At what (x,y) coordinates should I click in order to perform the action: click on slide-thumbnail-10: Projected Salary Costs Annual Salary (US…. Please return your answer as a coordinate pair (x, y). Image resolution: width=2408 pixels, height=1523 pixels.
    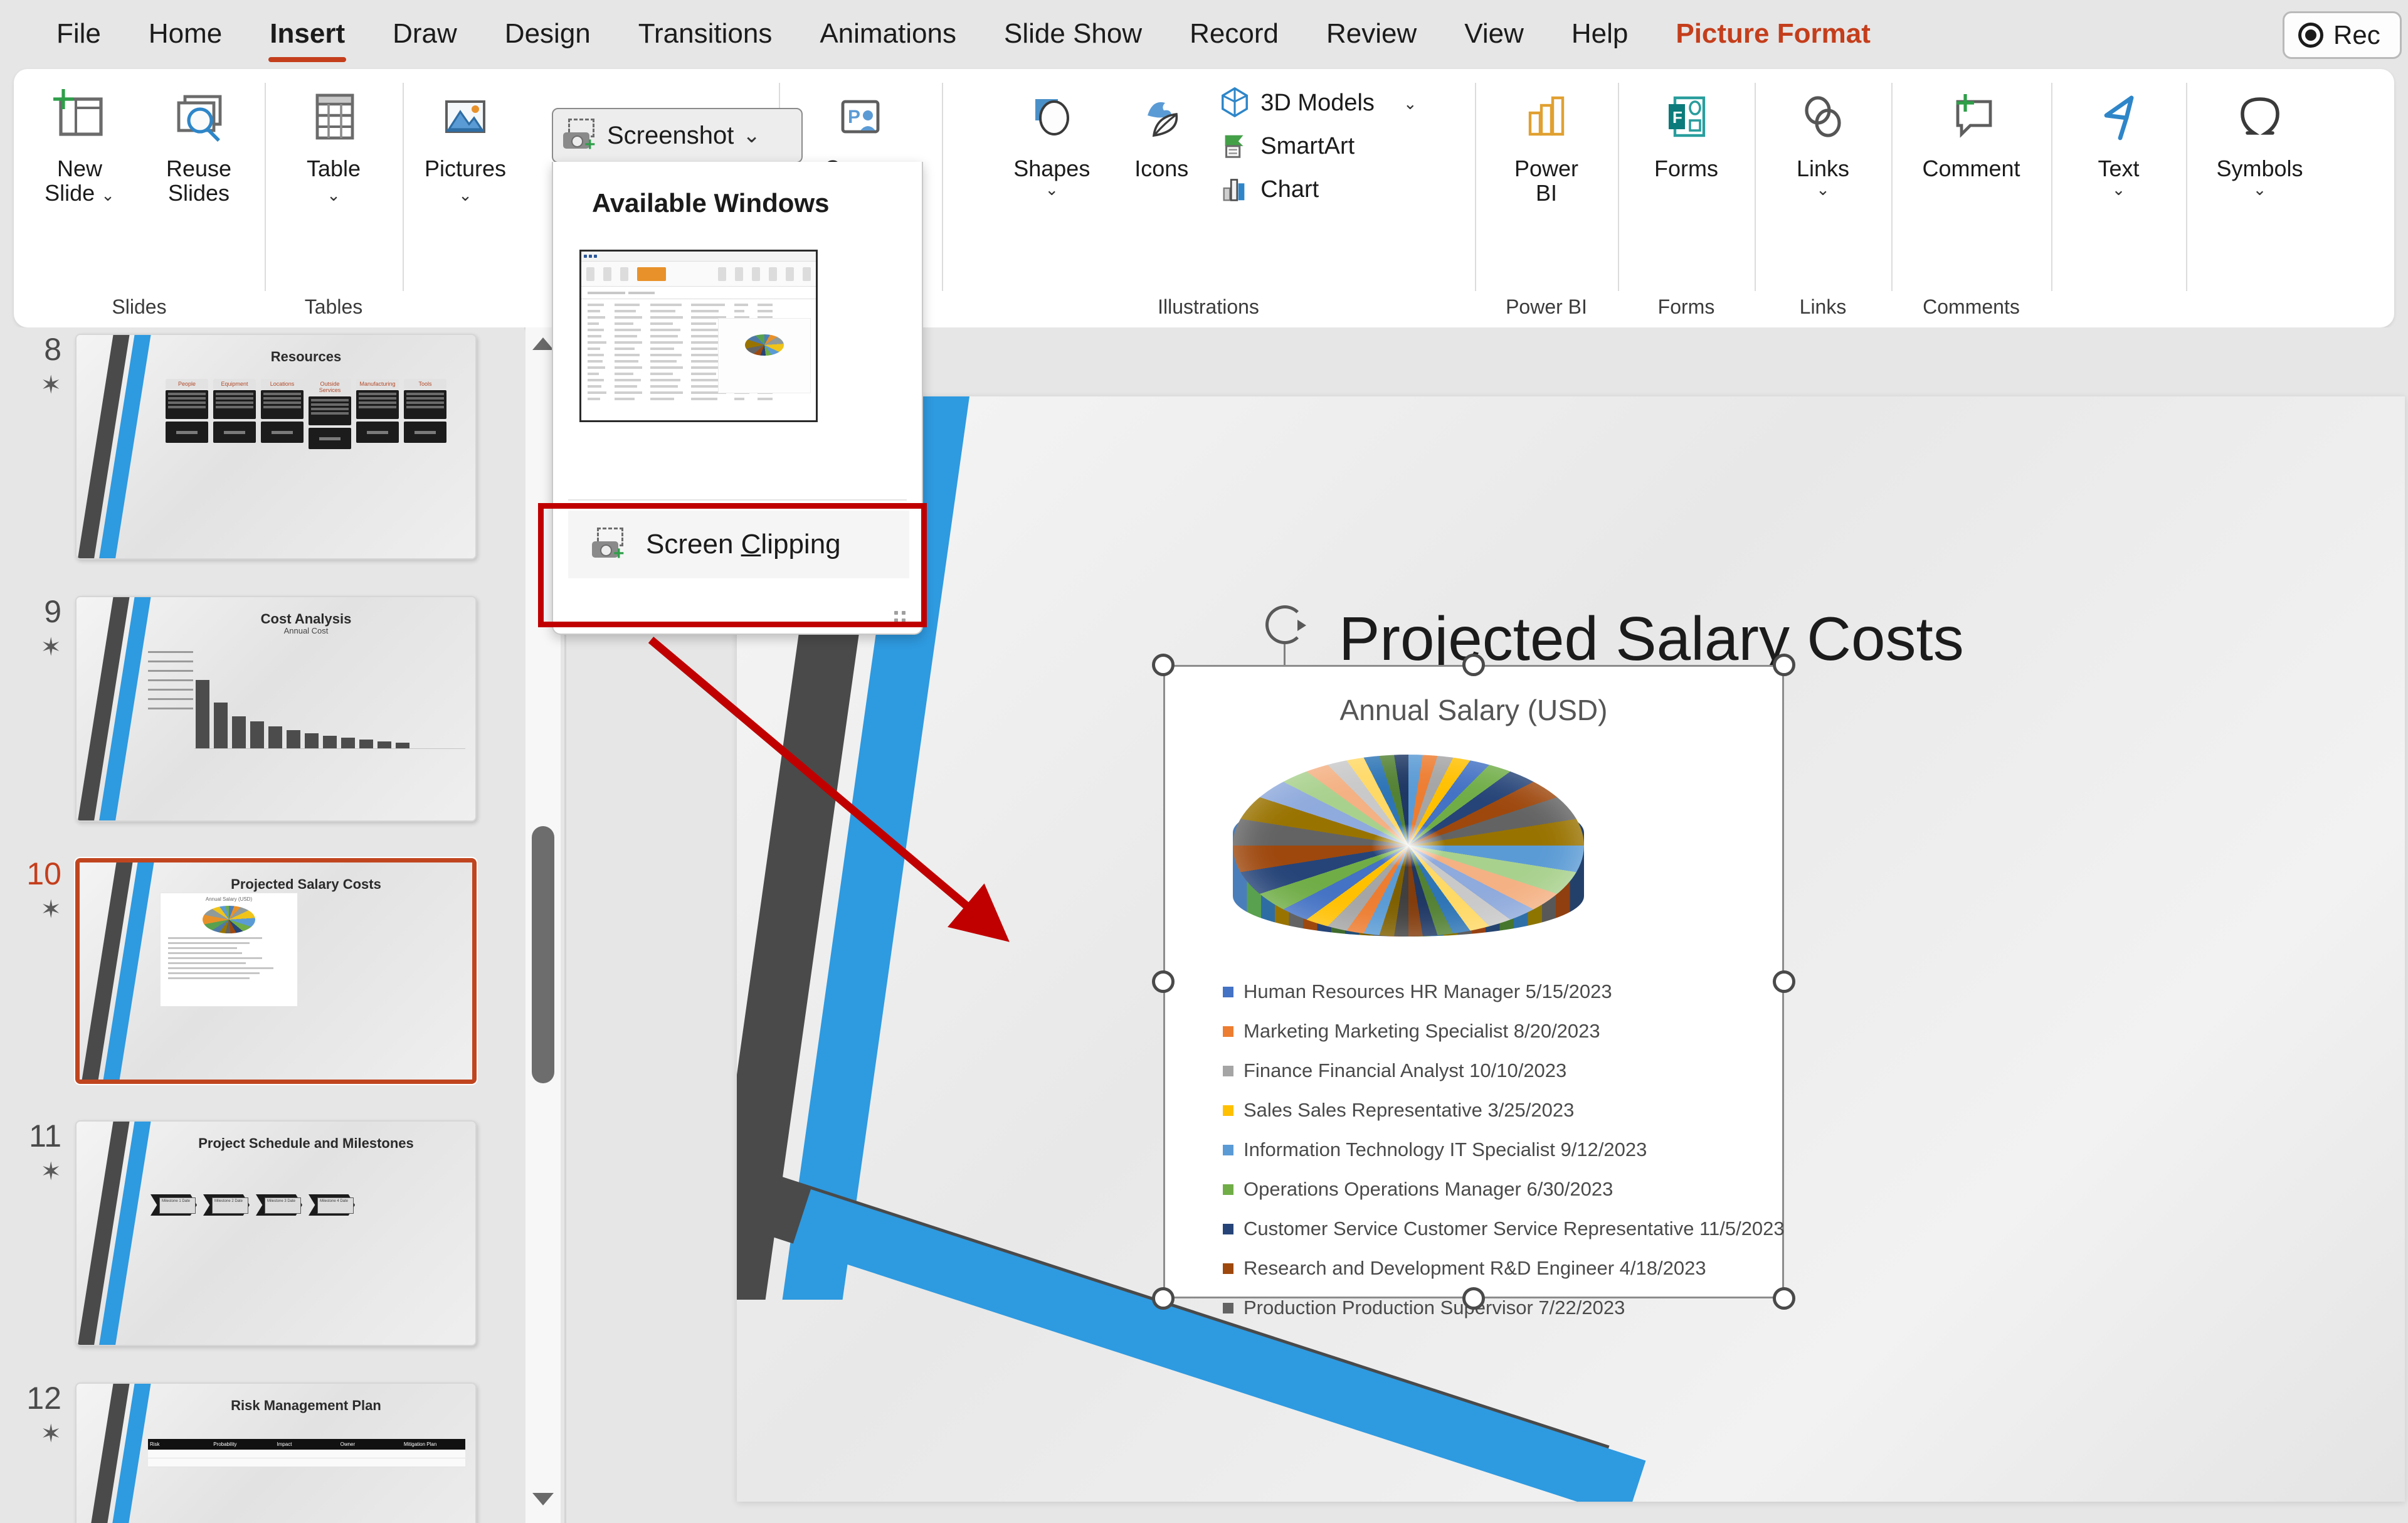
    Looking at the image, I should click on (276, 971).